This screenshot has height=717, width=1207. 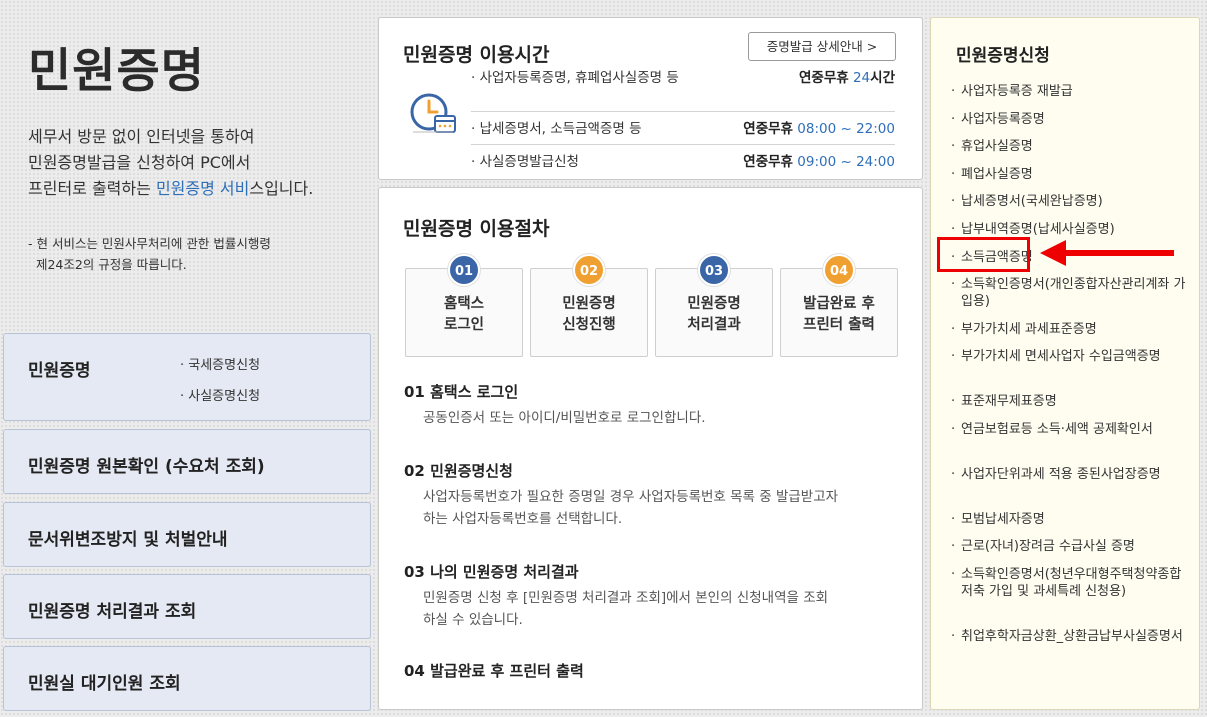 What do you see at coordinates (1038, 229) in the screenshot?
I see `apply-link-label: 납부내역증명(납세사실증명)` at bounding box center [1038, 229].